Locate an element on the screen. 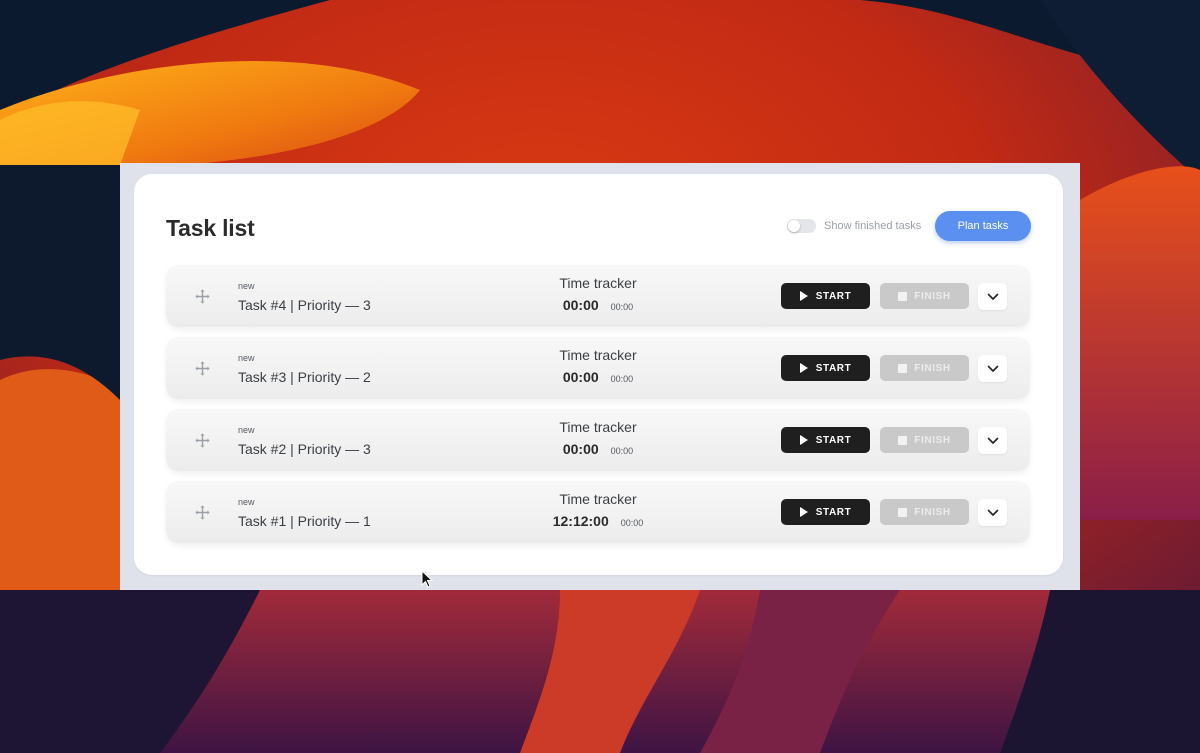 This screenshot has height=753, width=1200. task-name: Task #2 | Priority — 3 is located at coordinates (304, 449).